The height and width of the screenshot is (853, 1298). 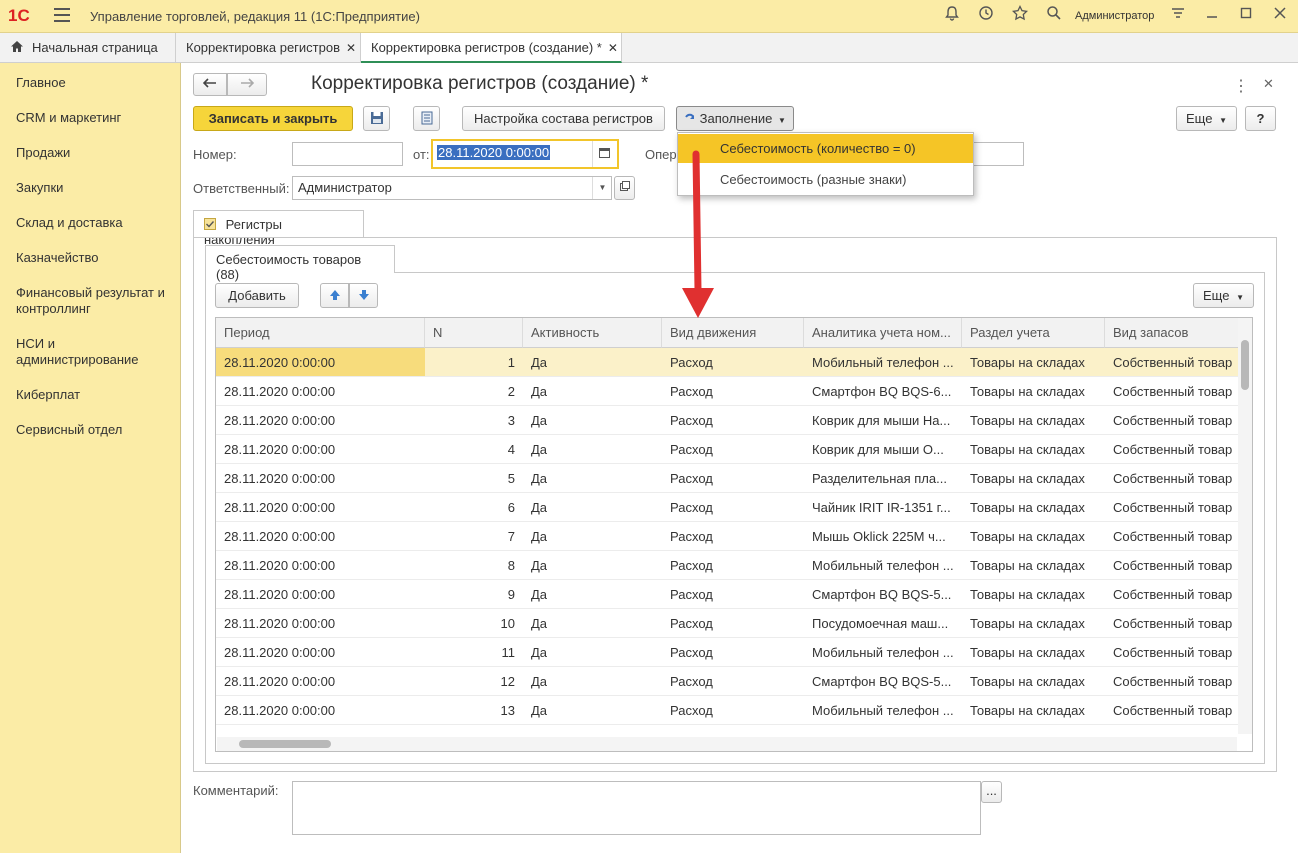 What do you see at coordinates (474, 391) in the screenshot?
I see `table-cell: 2` at bounding box center [474, 391].